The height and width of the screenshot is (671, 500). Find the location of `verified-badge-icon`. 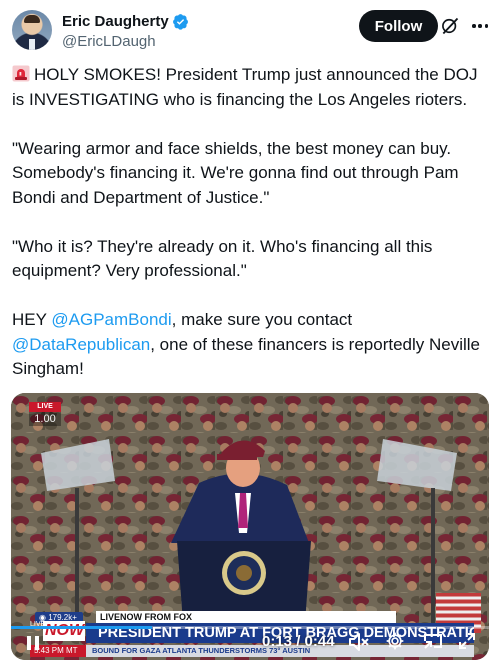

verified-badge-icon is located at coordinates (180, 21).